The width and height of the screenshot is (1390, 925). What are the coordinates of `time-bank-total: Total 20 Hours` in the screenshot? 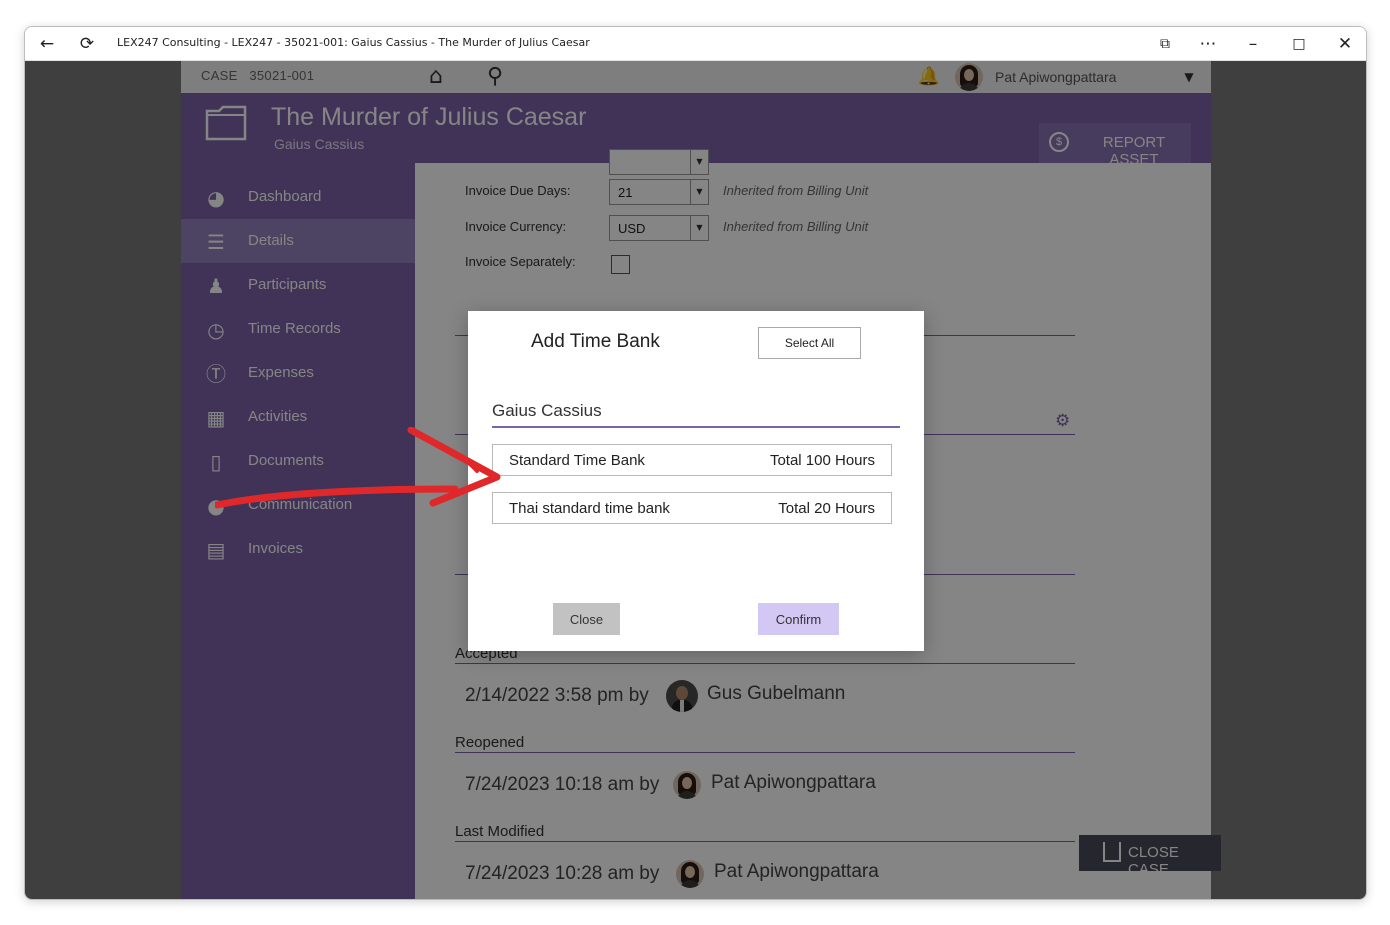 It's located at (826, 508).